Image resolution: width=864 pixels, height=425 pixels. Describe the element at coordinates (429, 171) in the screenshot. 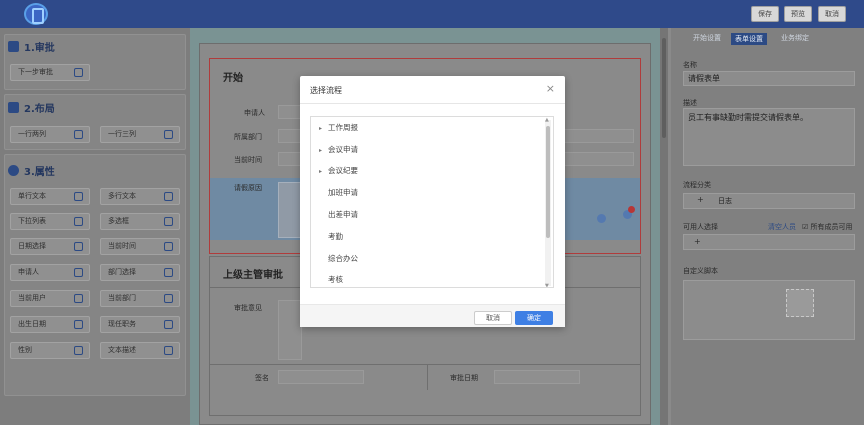

I see `tree-item-meeting-minutes: ▸ 会议纪要` at that location.